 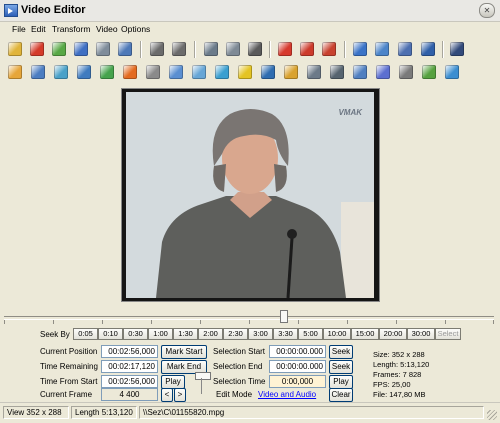 I want to click on brightness-icon, so click(x=61, y=72).